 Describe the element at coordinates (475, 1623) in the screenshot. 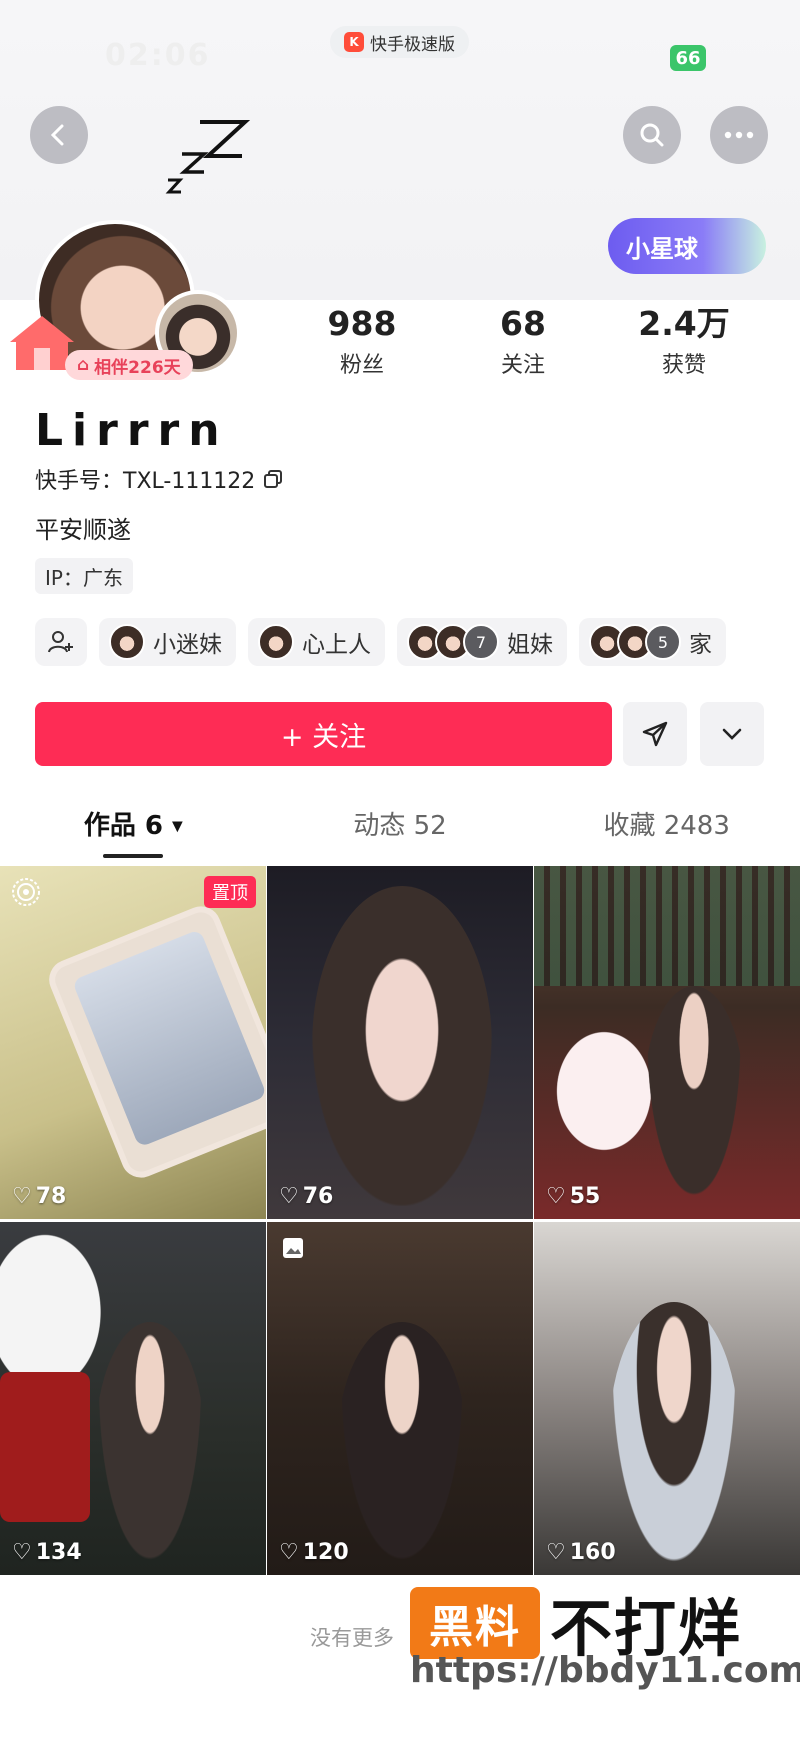

I see `watermark-box: 黑料` at that location.